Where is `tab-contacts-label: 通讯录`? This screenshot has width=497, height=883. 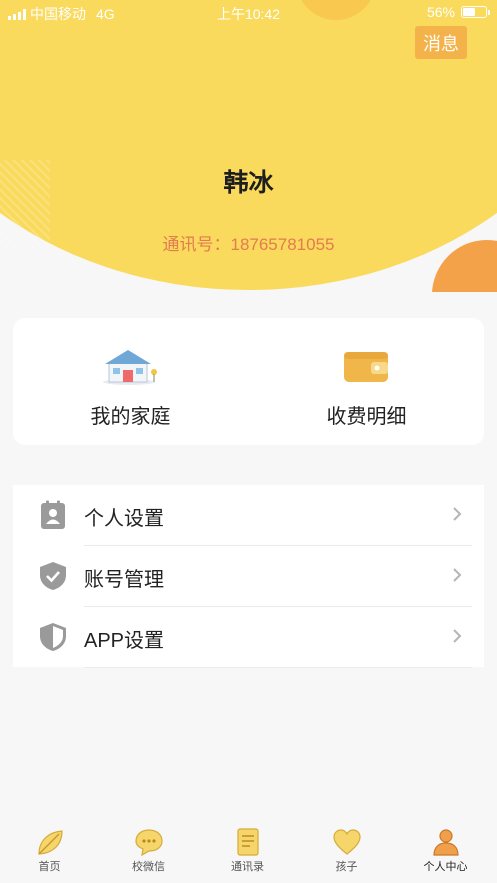 tab-contacts-label: 通讯录 is located at coordinates (247, 867).